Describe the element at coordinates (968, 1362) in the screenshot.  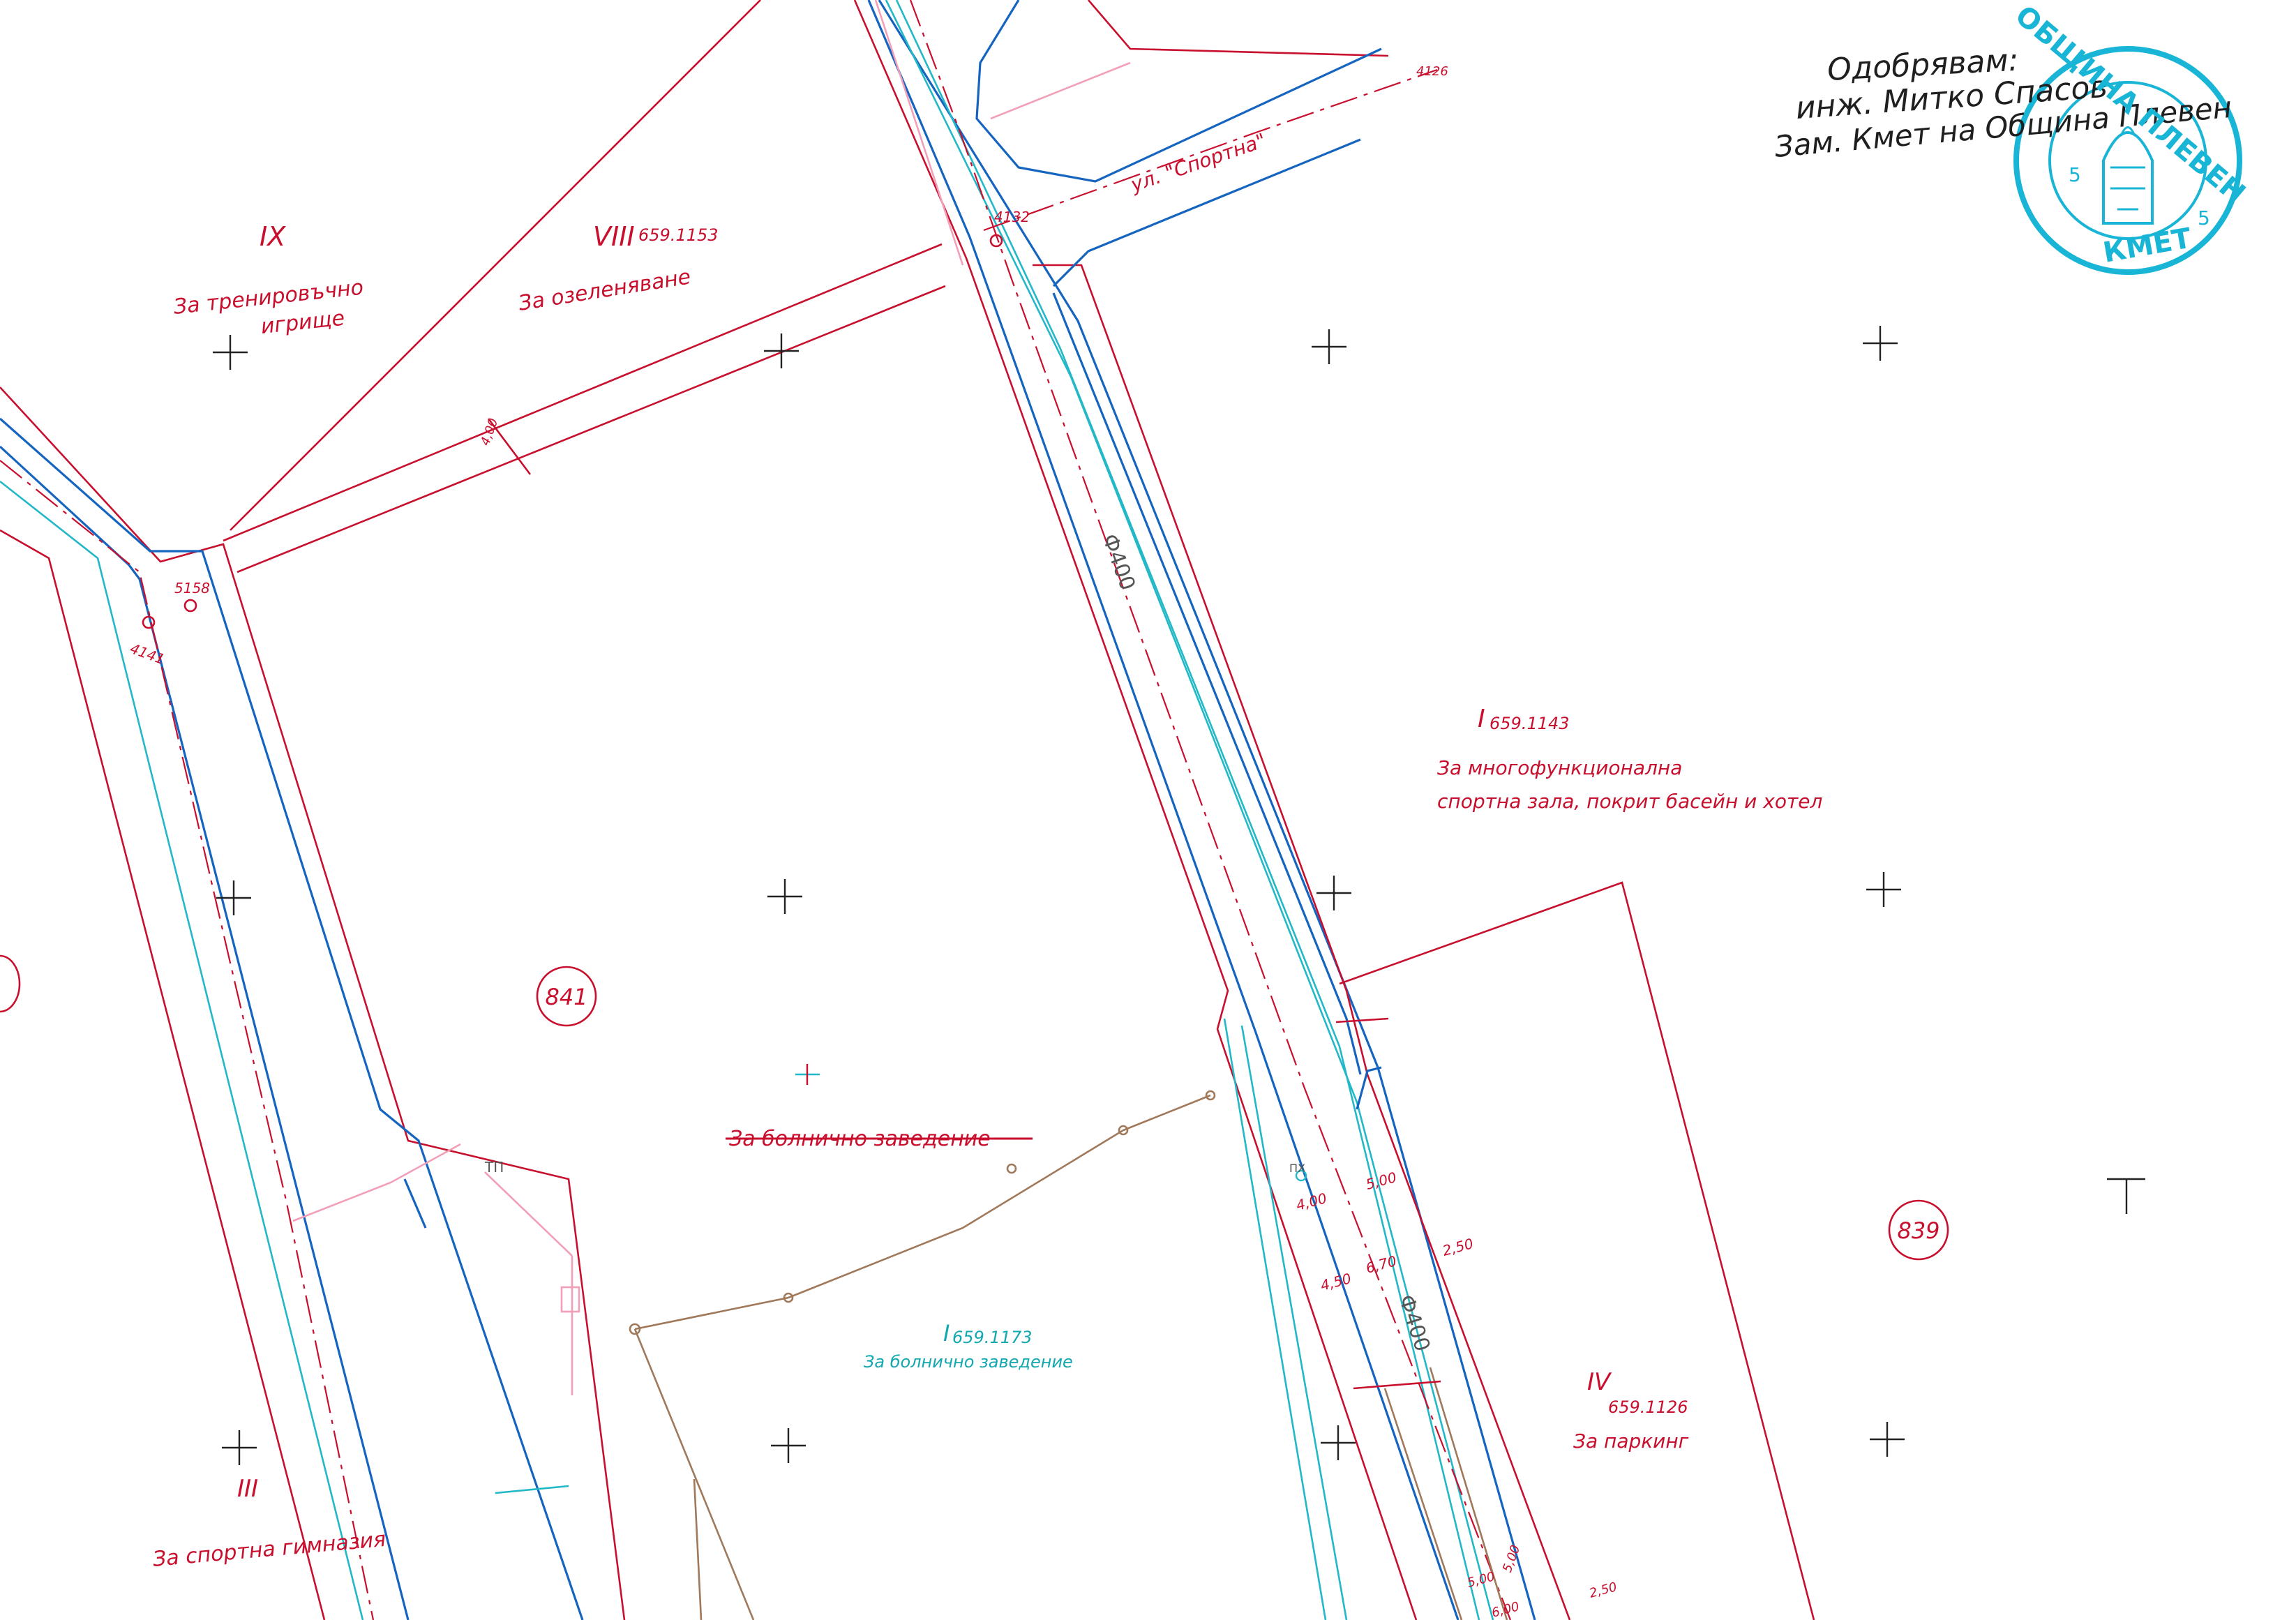
I see `parcel-i-1173-purpose: За болнично заведение` at that location.